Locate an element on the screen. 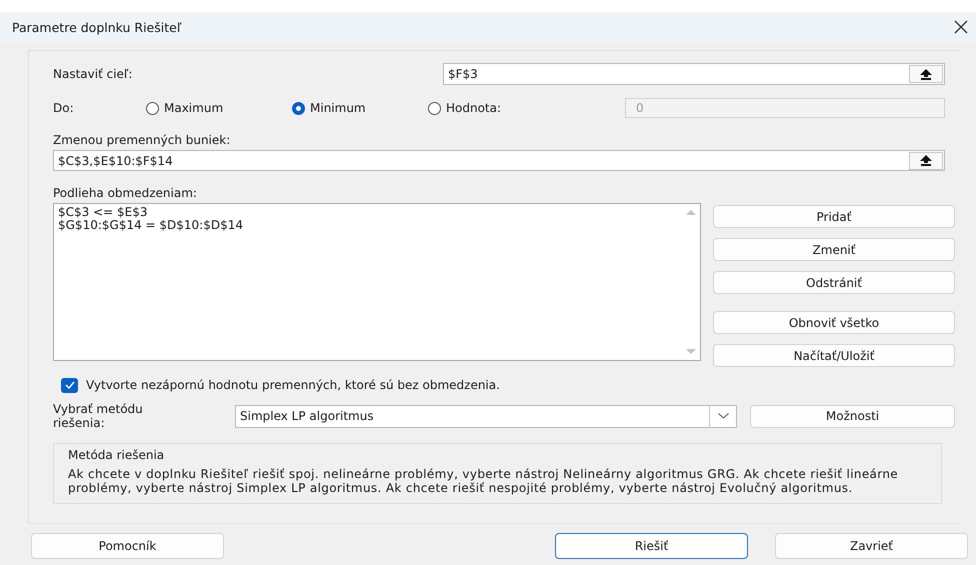  checkmark-icon is located at coordinates (69, 385).